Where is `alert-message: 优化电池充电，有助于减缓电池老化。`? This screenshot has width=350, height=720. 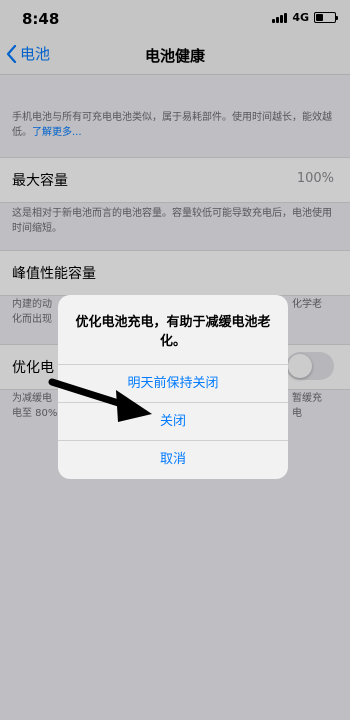 alert-message: 优化电池充电，有助于减缓电池老化。 is located at coordinates (173, 332).